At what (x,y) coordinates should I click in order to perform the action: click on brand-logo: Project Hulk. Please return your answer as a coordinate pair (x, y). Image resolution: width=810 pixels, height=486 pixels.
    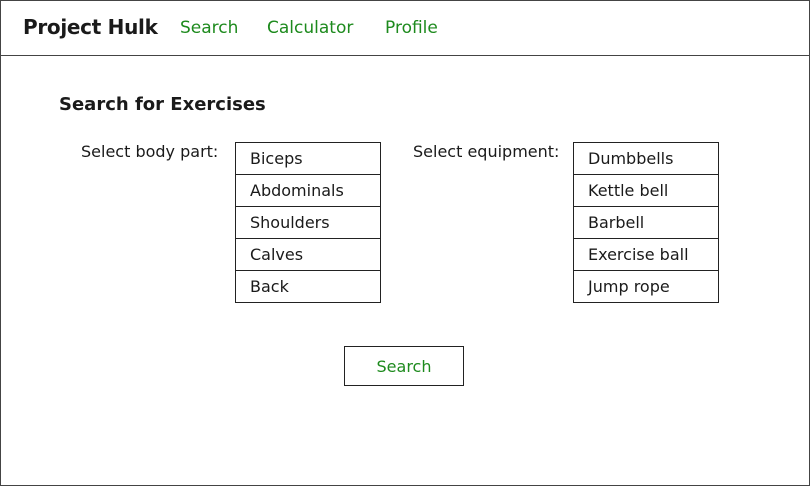
    Looking at the image, I should click on (90, 27).